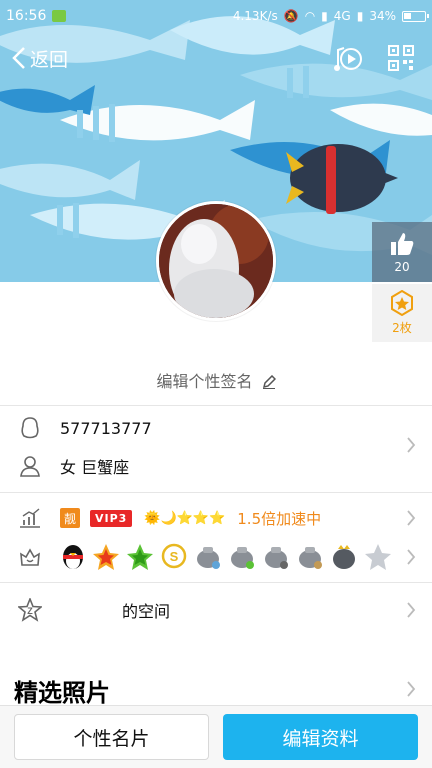 Image resolution: width=432 pixels, height=768 pixels. Describe the element at coordinates (320, 737) in the screenshot. I see `edit-profile-button: 编辑资料` at that location.